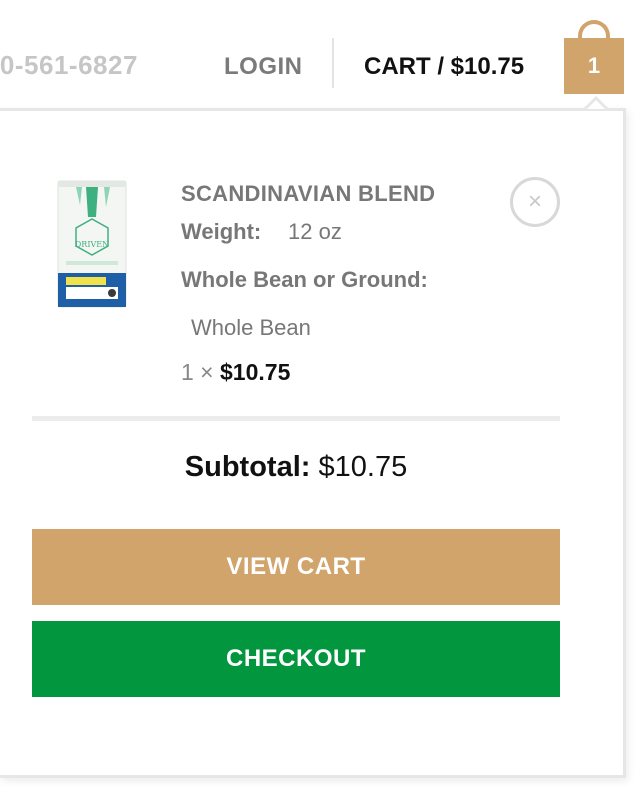 Image resolution: width=640 pixels, height=798 pixels. Describe the element at coordinates (197, 372) in the screenshot. I see `quantity-text: 1 ×` at that location.